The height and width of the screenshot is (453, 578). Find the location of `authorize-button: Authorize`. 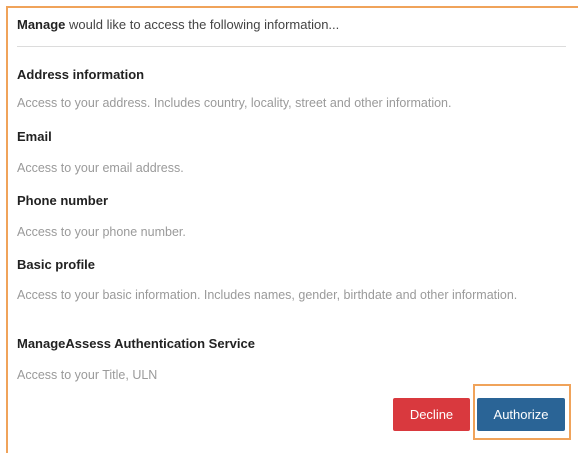

authorize-button: Authorize is located at coordinates (521, 414).